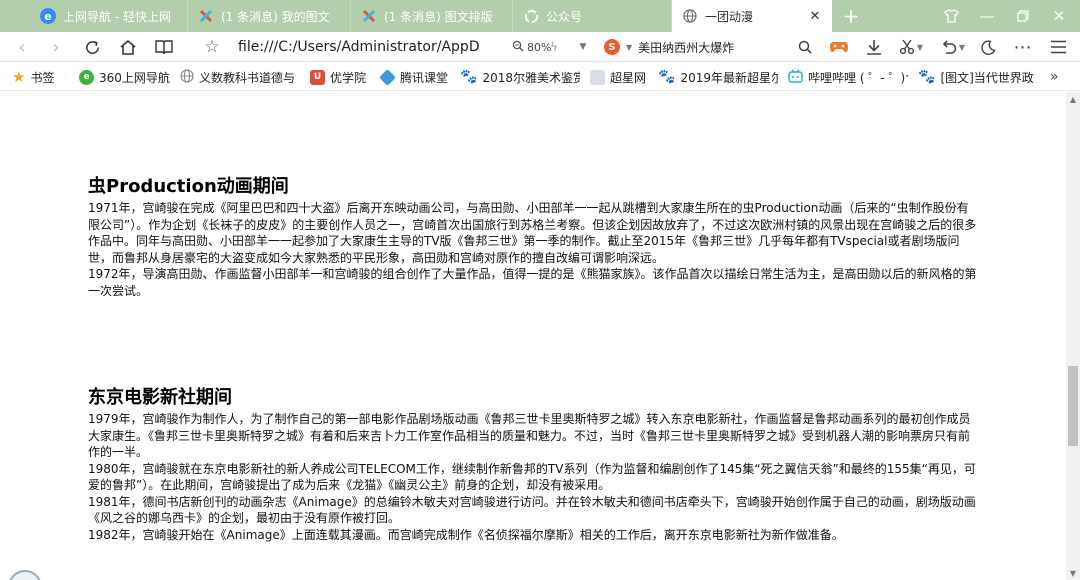  I want to click on tab-official-account: 公众号, so click(592, 16).